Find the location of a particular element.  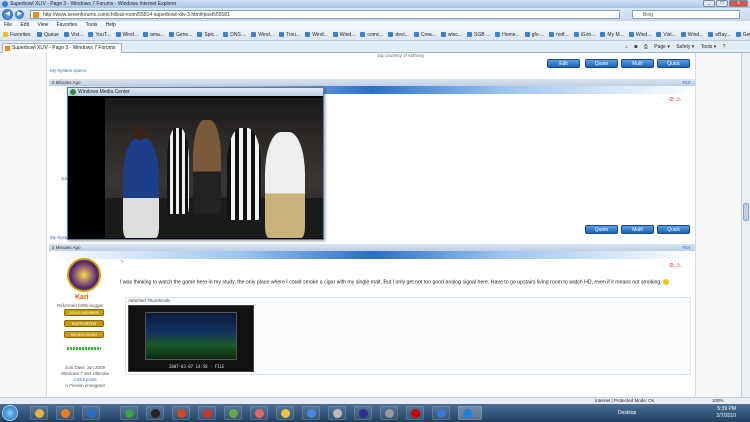

user-avatar is located at coordinates (84, 275).